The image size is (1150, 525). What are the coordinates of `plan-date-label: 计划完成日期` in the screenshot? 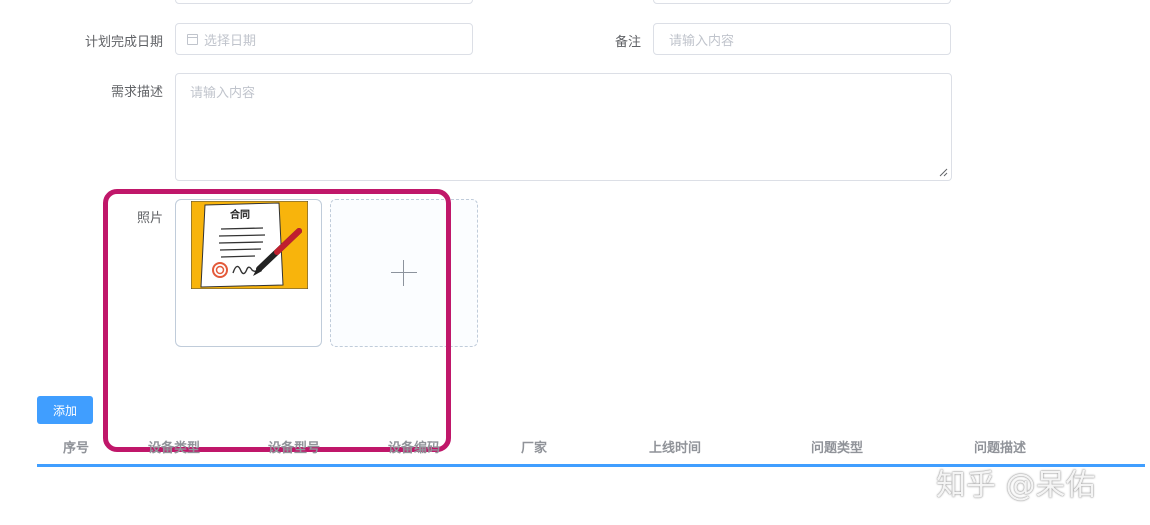 It's located at (123, 42).